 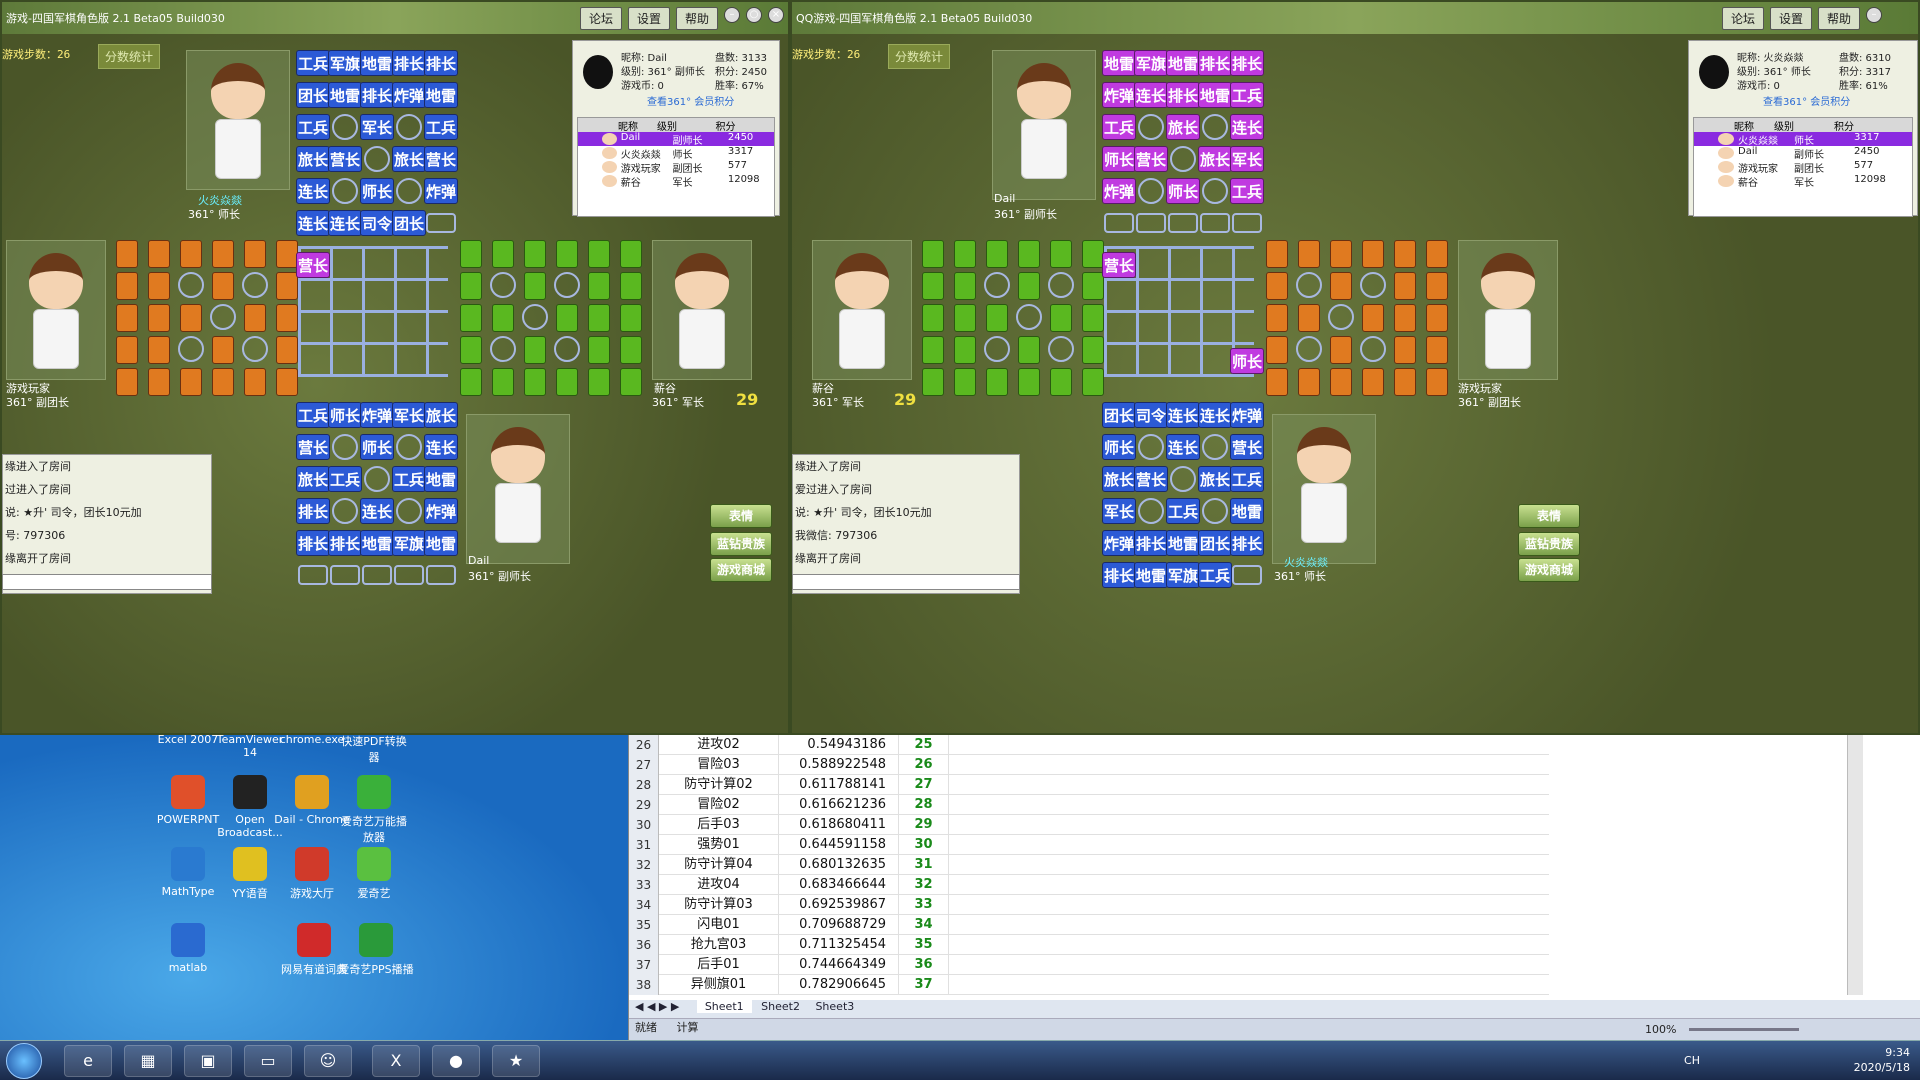 I want to click on cell-value: 0.692539867, so click(x=839, y=905).